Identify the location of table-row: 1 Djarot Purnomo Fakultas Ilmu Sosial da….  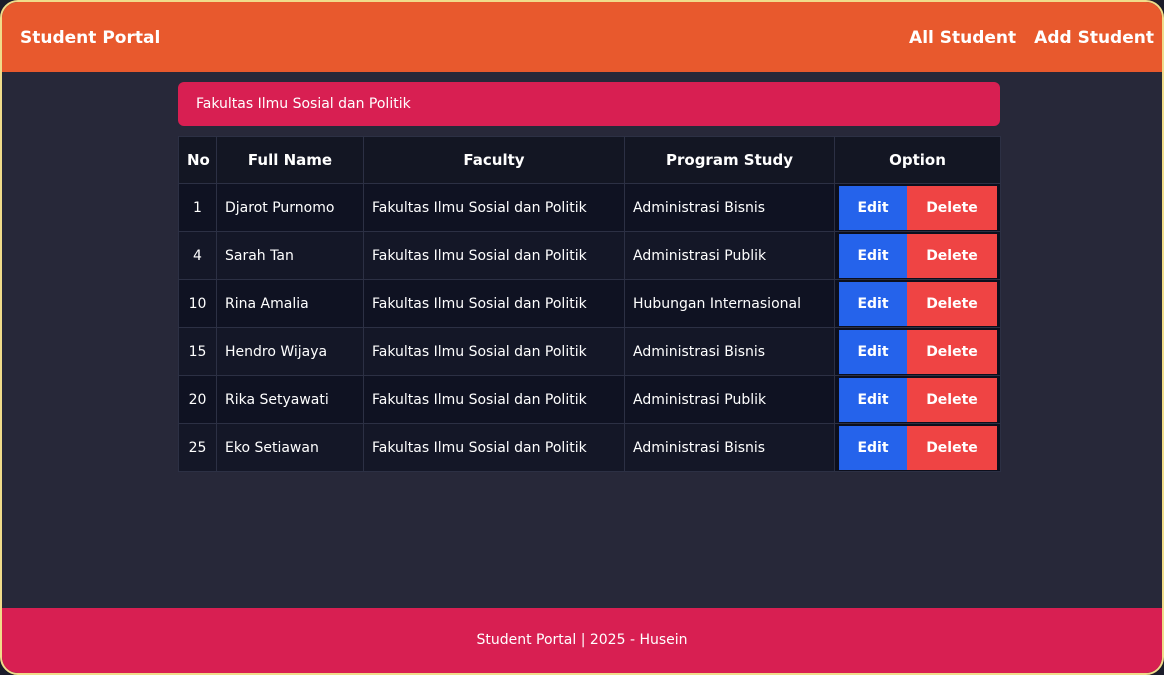
(589, 207).